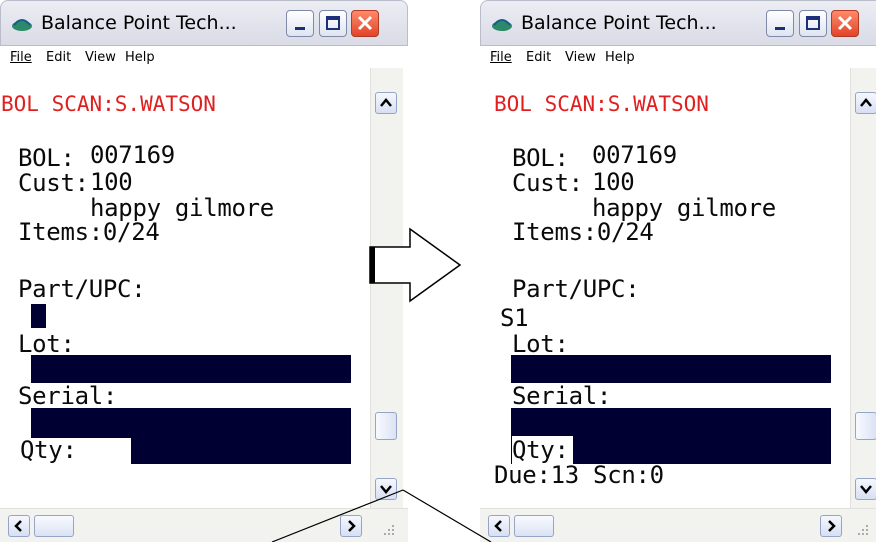  What do you see at coordinates (241, 449) in the screenshot?
I see `qty-input` at bounding box center [241, 449].